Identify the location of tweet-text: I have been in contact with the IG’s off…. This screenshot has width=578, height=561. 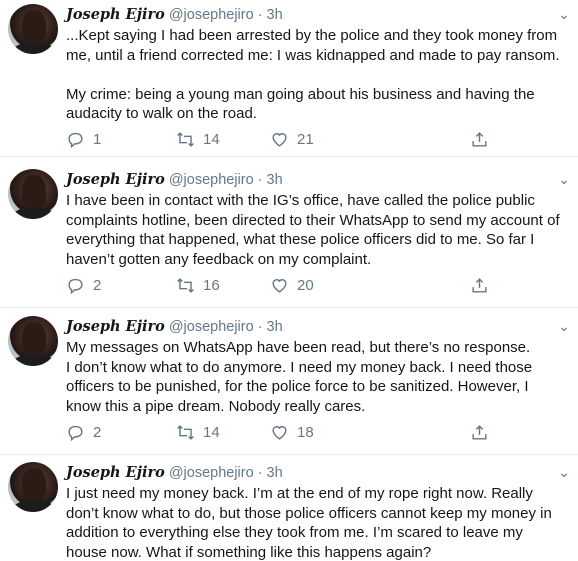
(316, 230).